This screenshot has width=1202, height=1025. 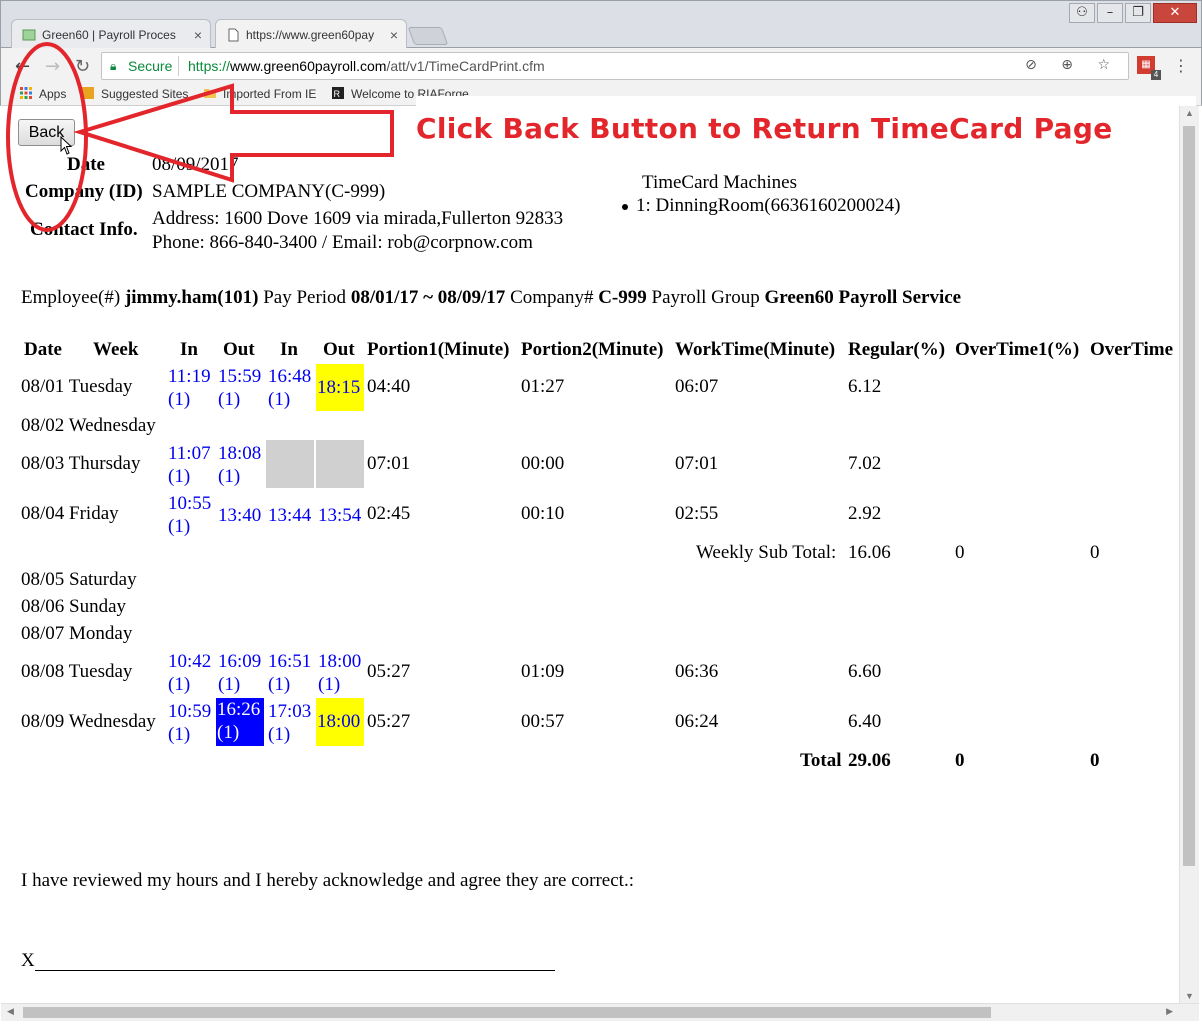 I want to click on row-date: 08/08 Tuesday, so click(x=77, y=671).